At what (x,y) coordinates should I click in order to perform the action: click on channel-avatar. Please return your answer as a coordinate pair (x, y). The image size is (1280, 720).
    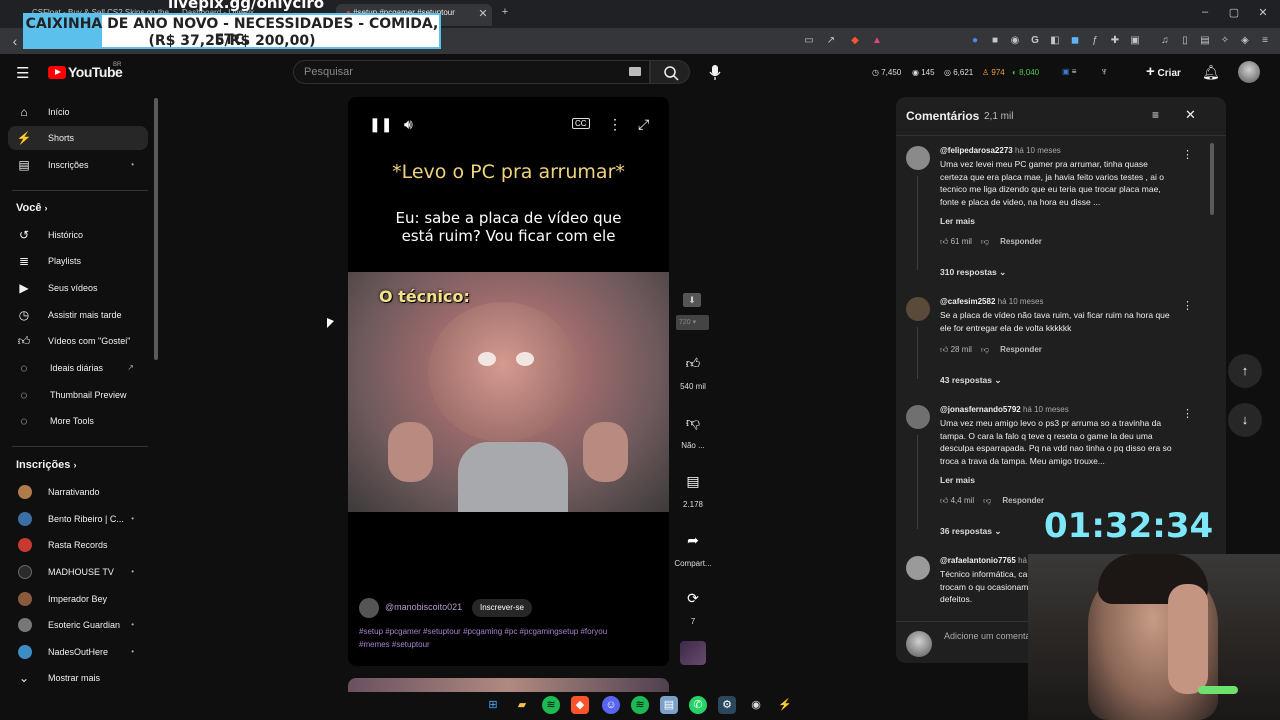
    Looking at the image, I should click on (369, 608).